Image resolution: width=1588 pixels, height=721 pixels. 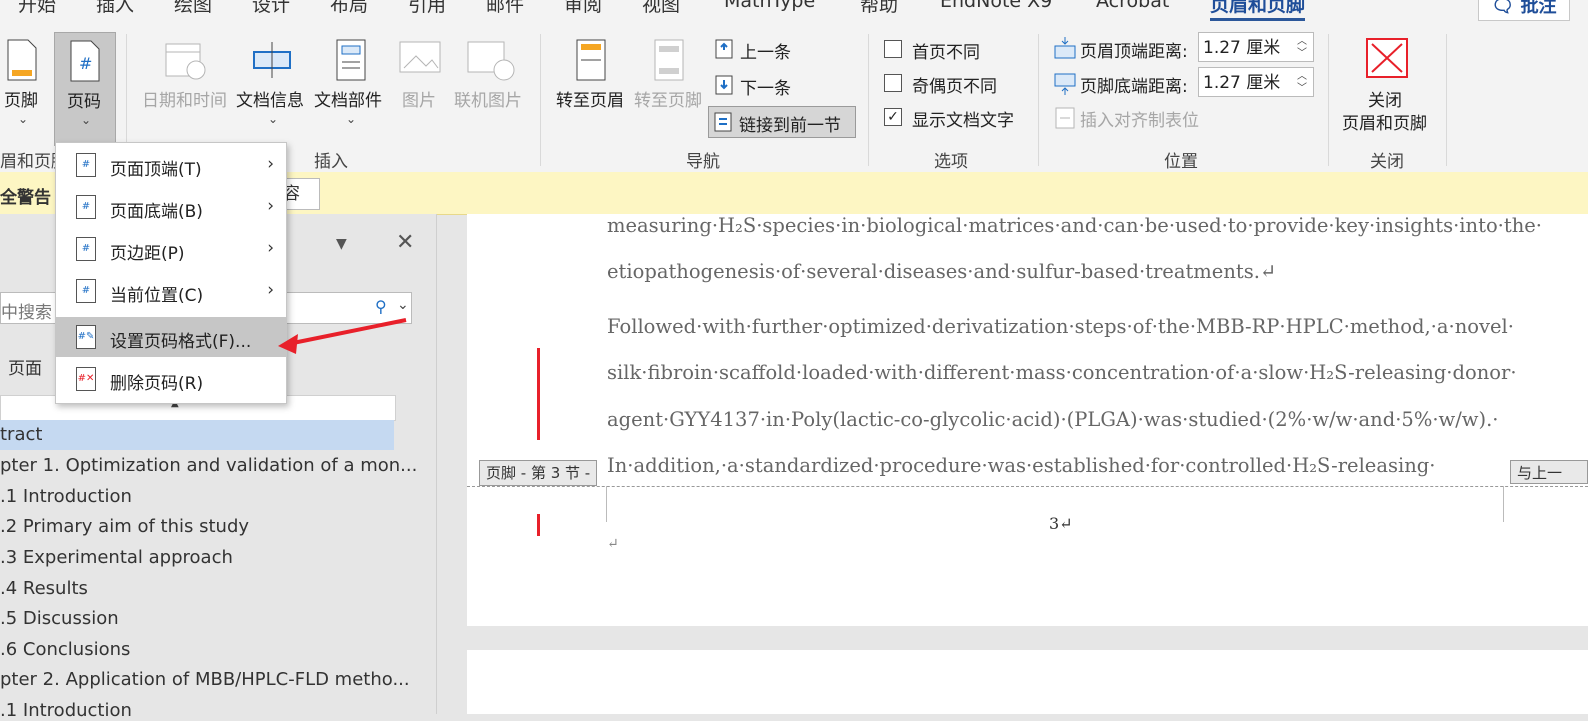 I want to click on tab-layout: 布局, so click(x=349, y=8).